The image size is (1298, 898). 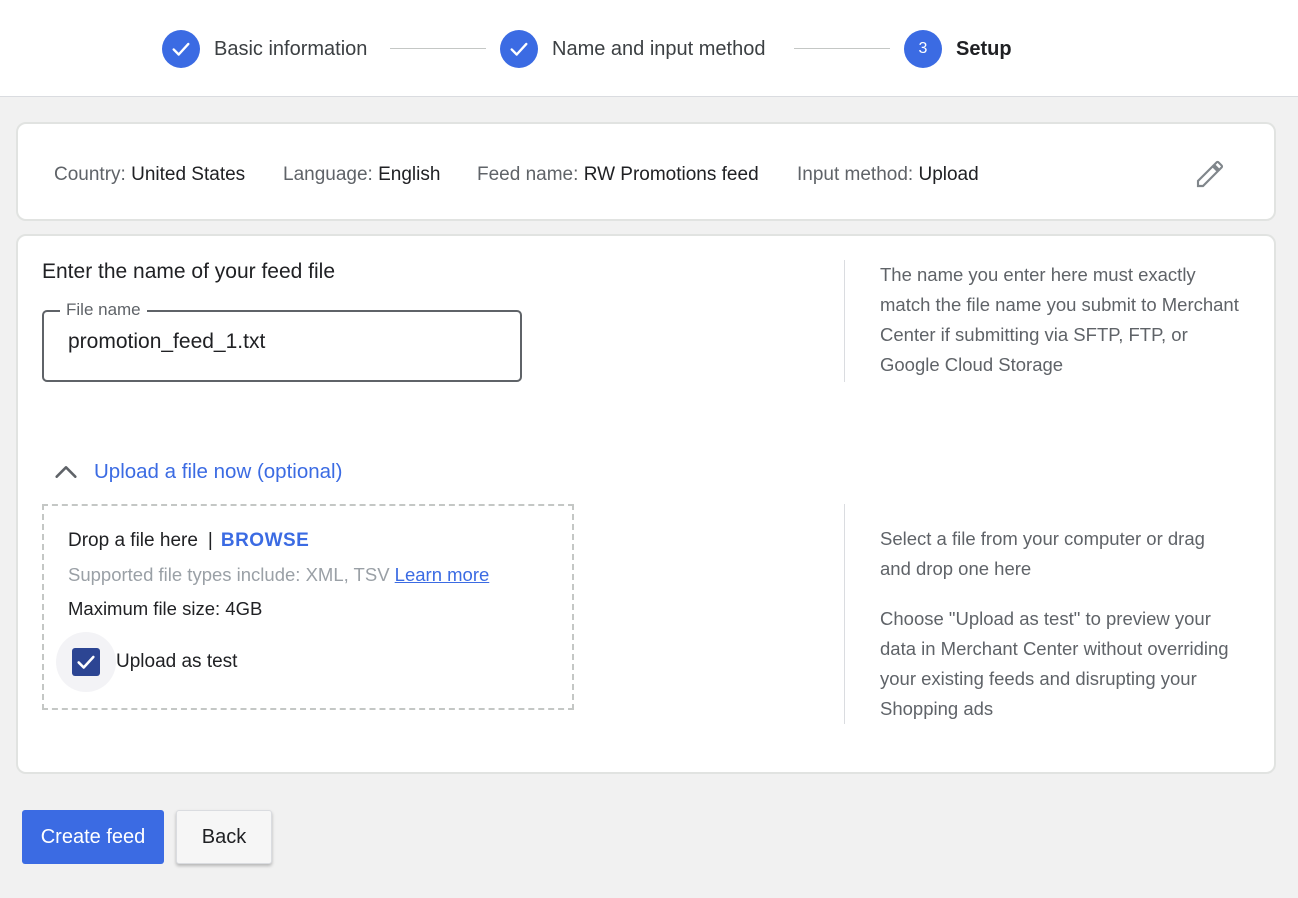 I want to click on drop-instructions: Drop a file here | BROWSE, so click(x=188, y=541).